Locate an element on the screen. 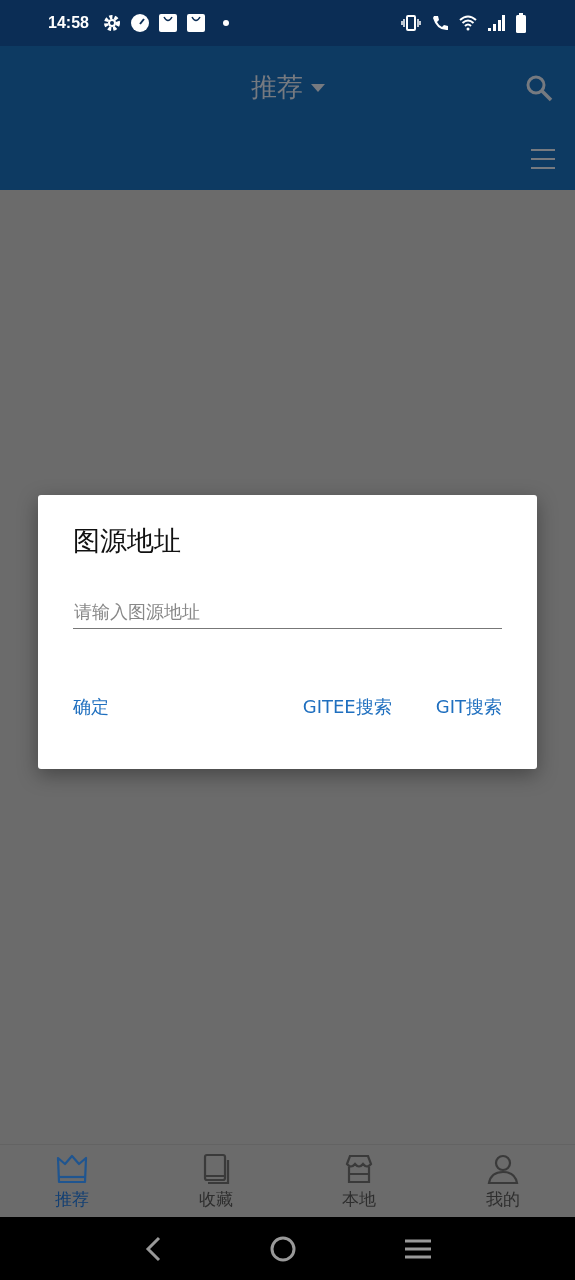  phone-icon is located at coordinates (440, 23).